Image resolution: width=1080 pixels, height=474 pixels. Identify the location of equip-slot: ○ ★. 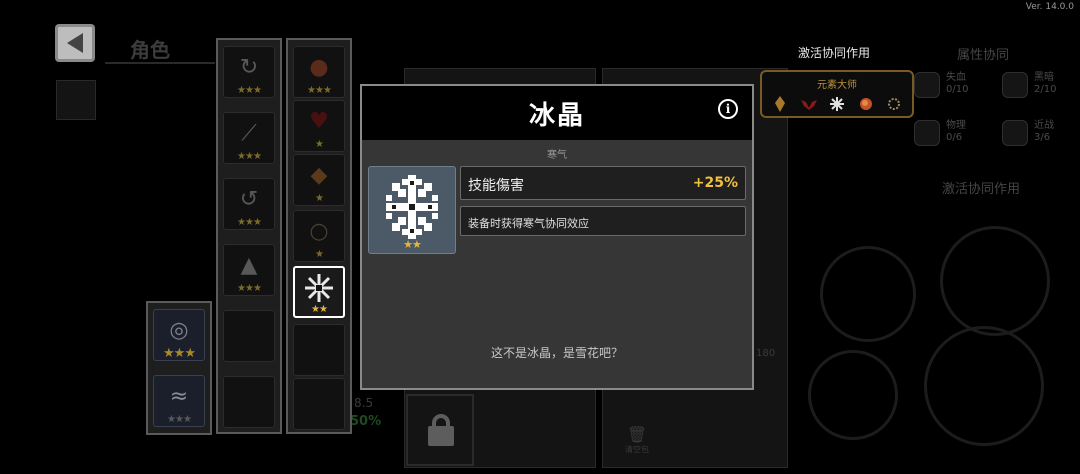
(319, 236).